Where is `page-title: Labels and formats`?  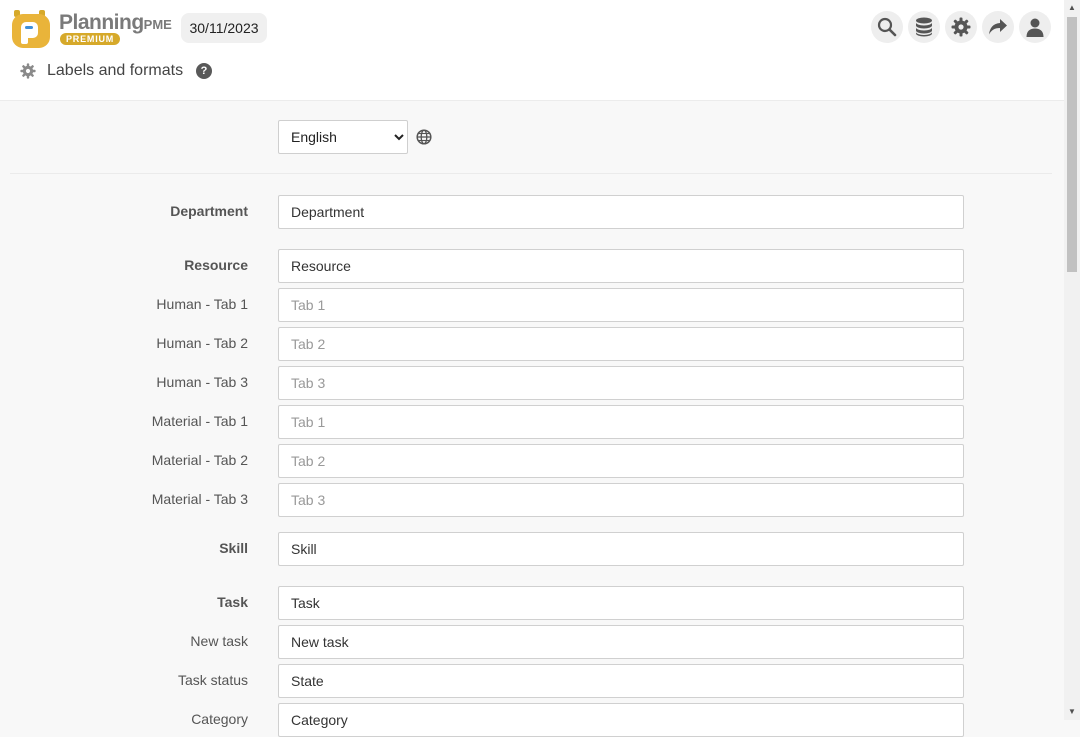
page-title: Labels and formats is located at coordinates (115, 70).